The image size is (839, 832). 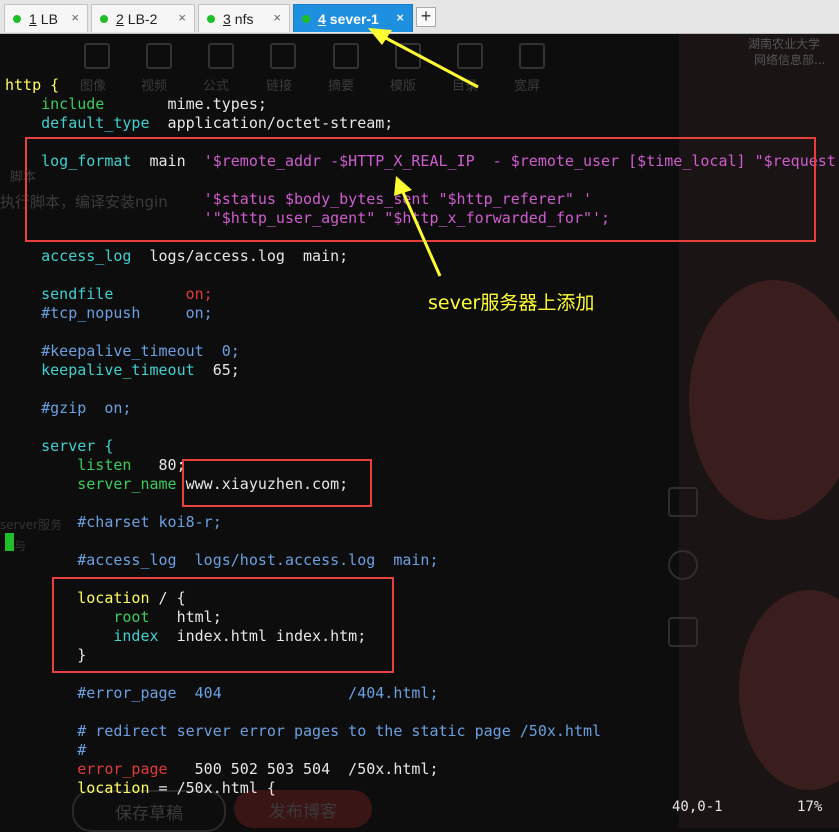 I want to click on code-line: include mime.types;, so click(x=136, y=104).